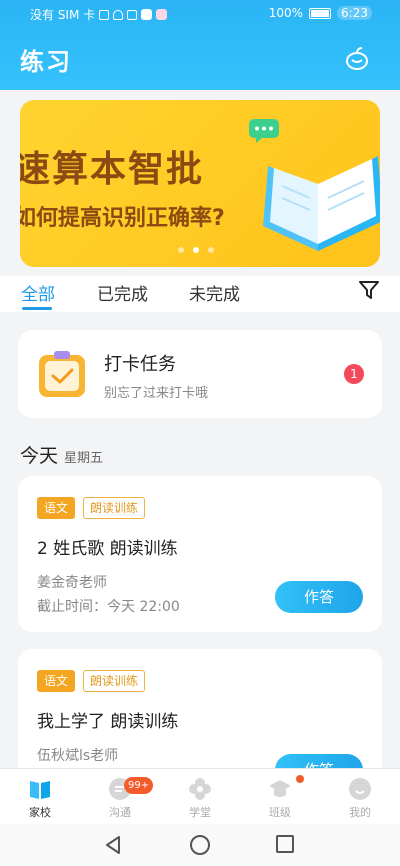  What do you see at coordinates (139, 785) in the screenshot?
I see `nav-badge: 99+` at bounding box center [139, 785].